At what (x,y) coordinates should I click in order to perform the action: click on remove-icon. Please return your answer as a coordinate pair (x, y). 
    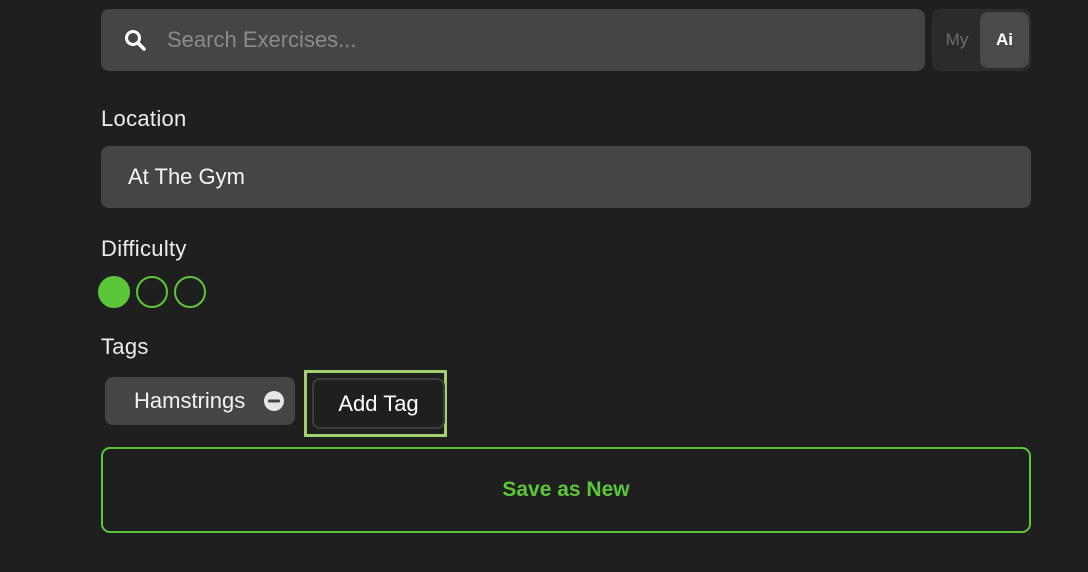
    Looking at the image, I should click on (274, 401).